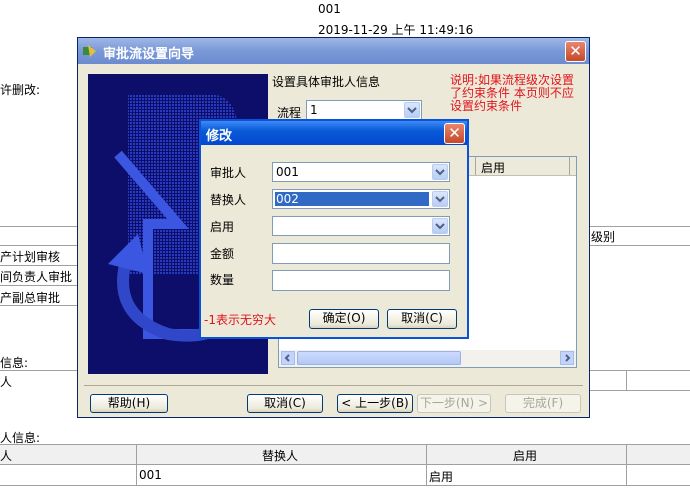 The height and width of the screenshot is (491, 690). I want to click on table-cell: 启用, so click(441, 477).